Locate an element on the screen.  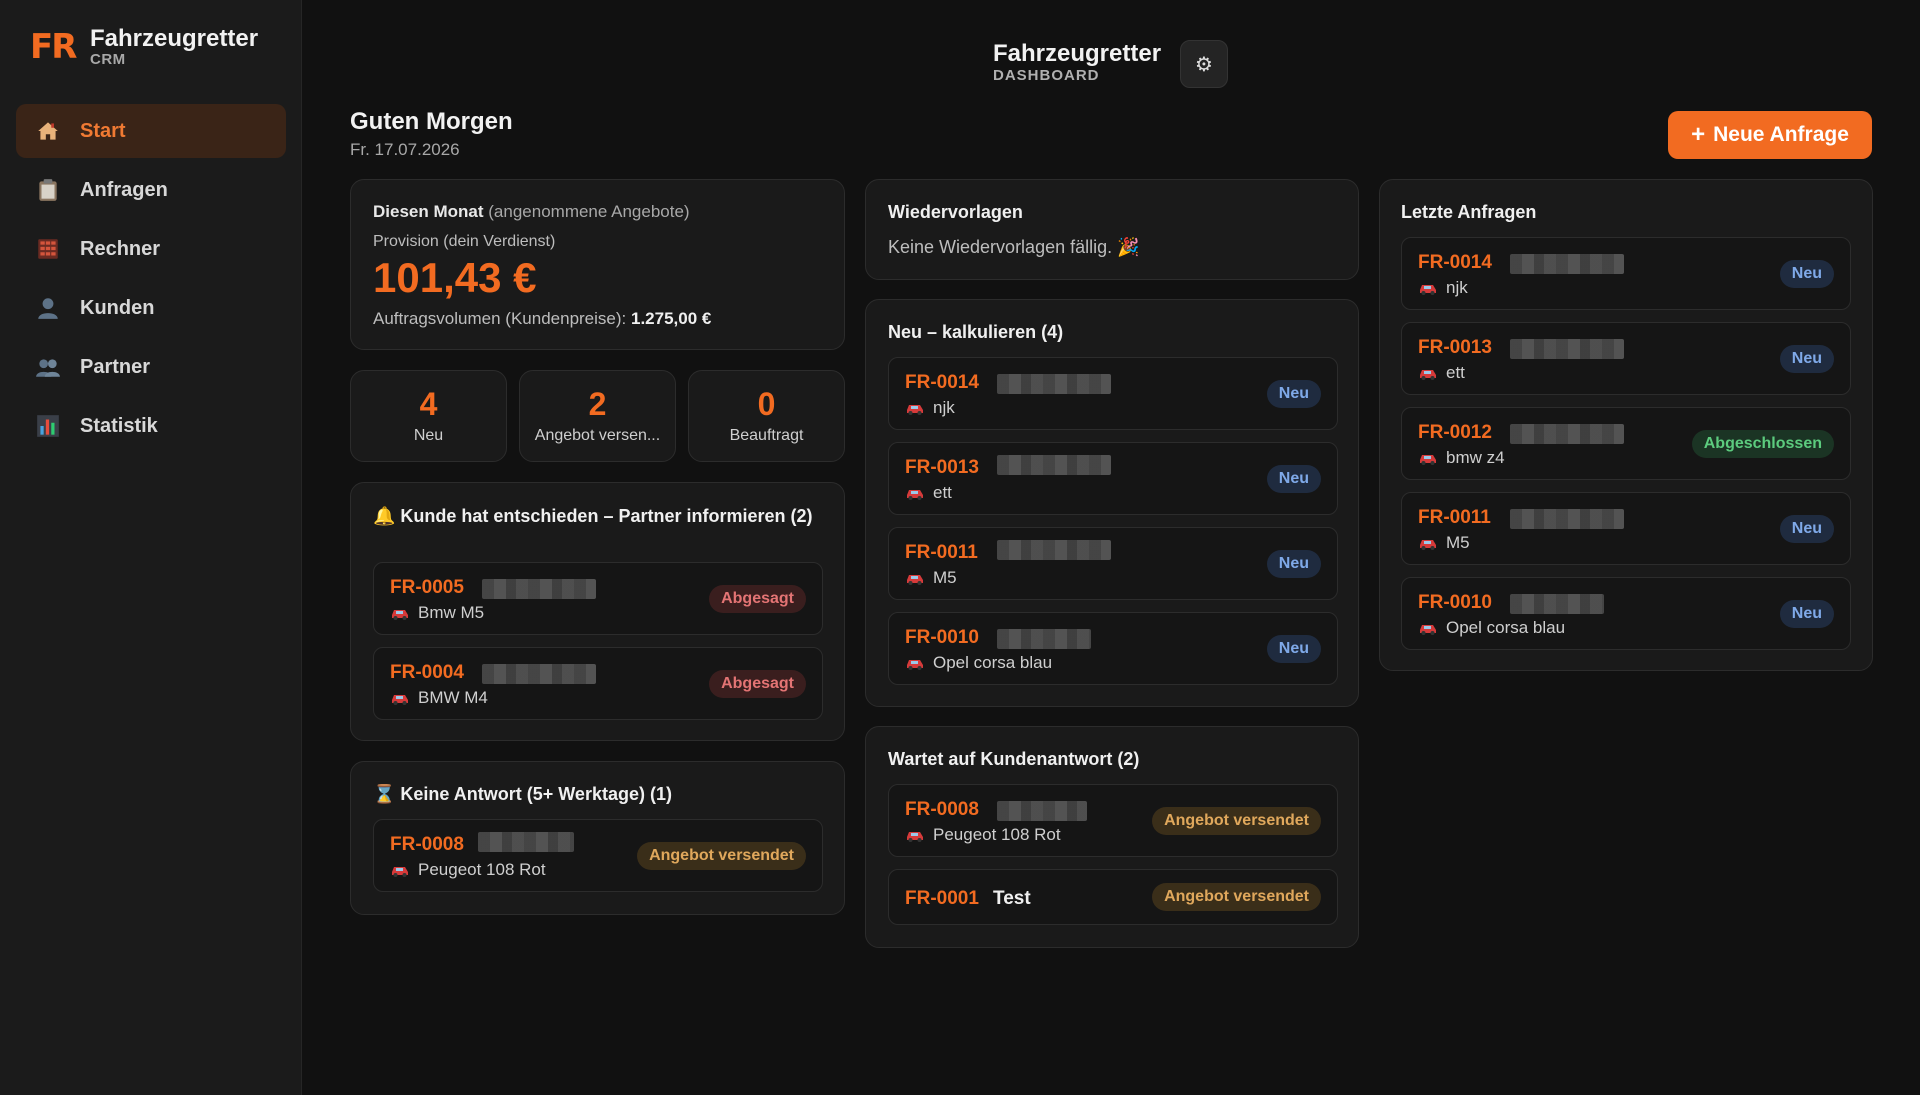
sidebar-item-statistik: Statistik is located at coordinates (151, 426).